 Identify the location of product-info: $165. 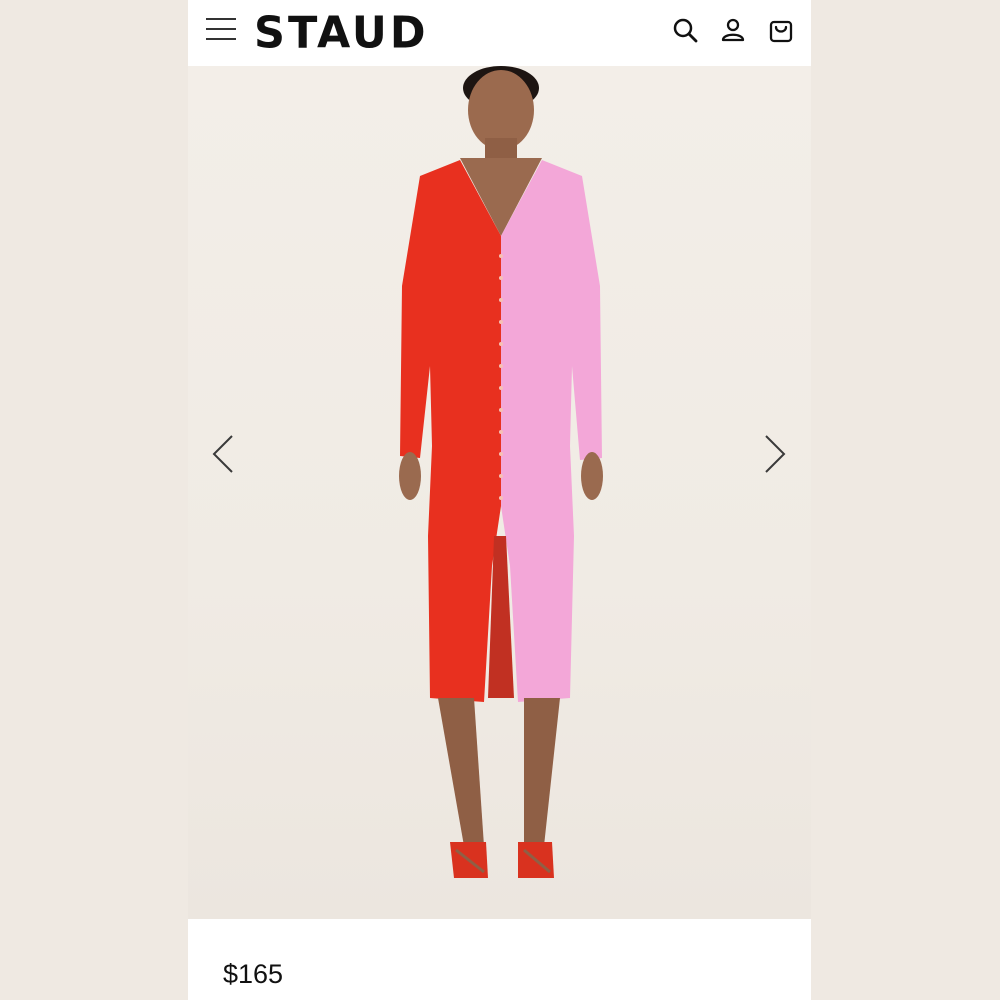
(499, 959).